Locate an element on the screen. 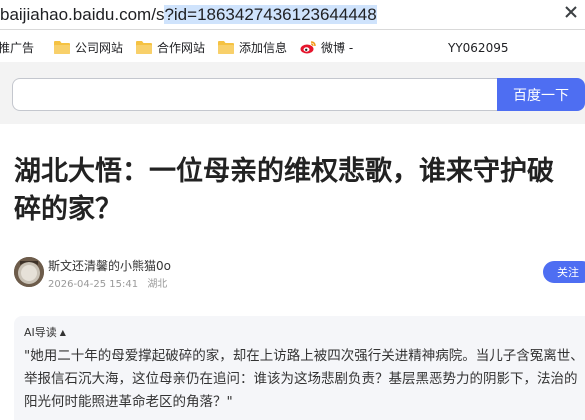 The width and height of the screenshot is (585, 420). url-path: /s is located at coordinates (158, 14).